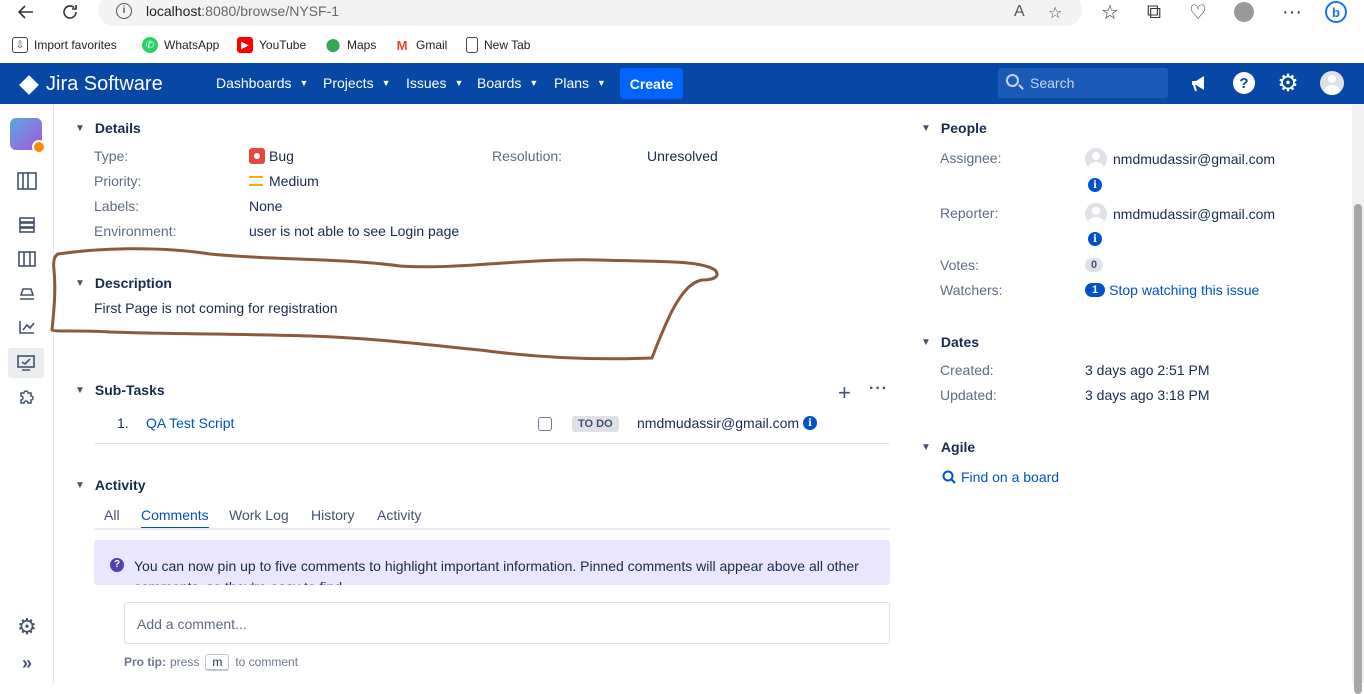 The image size is (1364, 694). I want to click on bug-icon, so click(257, 156).